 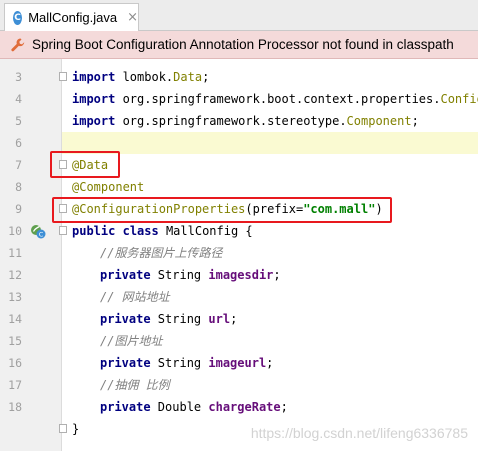 I want to click on field-name: imageurl, so click(x=237, y=363).